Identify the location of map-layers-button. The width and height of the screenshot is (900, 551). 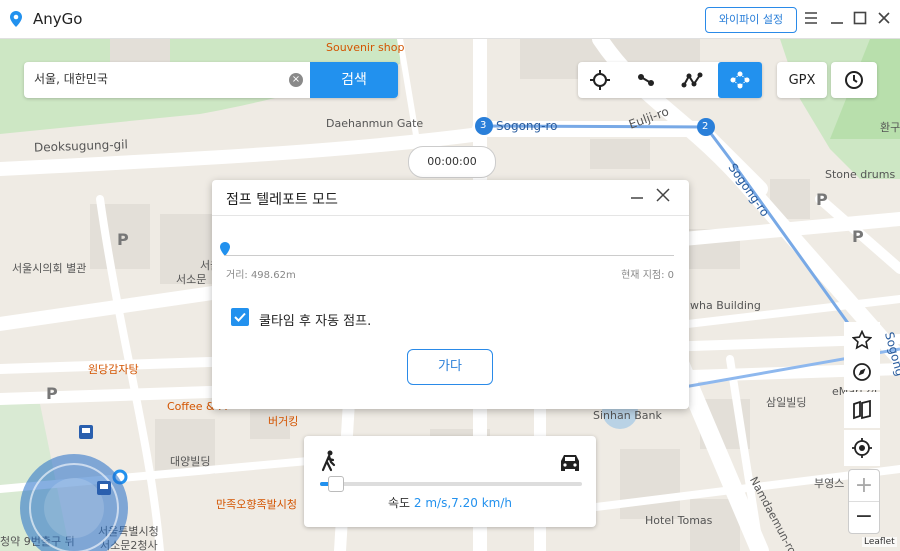
(862, 410).